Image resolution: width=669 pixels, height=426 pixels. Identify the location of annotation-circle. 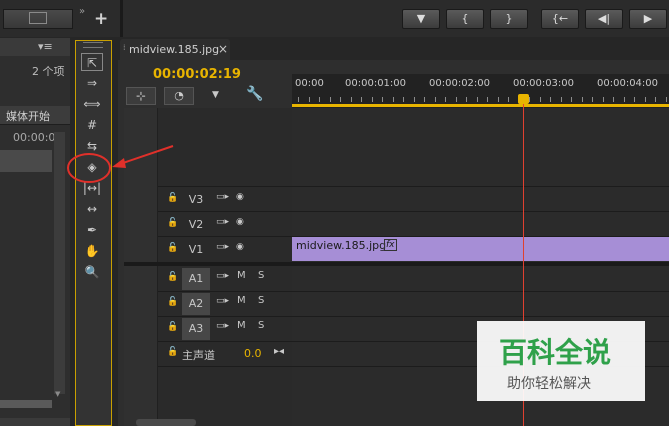
(89, 168).